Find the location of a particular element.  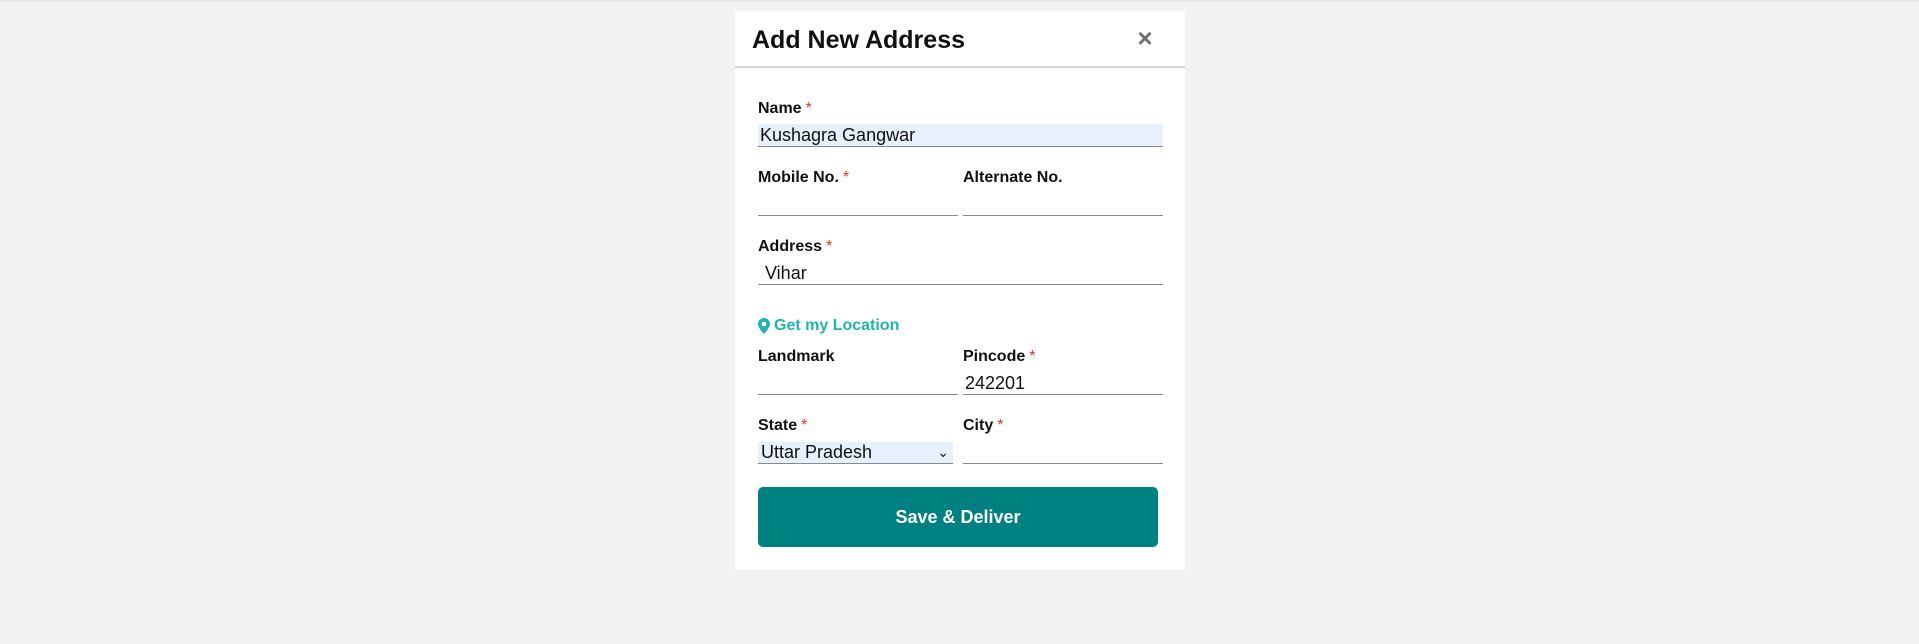

get-location-link: Get my Location is located at coordinates (828, 326).